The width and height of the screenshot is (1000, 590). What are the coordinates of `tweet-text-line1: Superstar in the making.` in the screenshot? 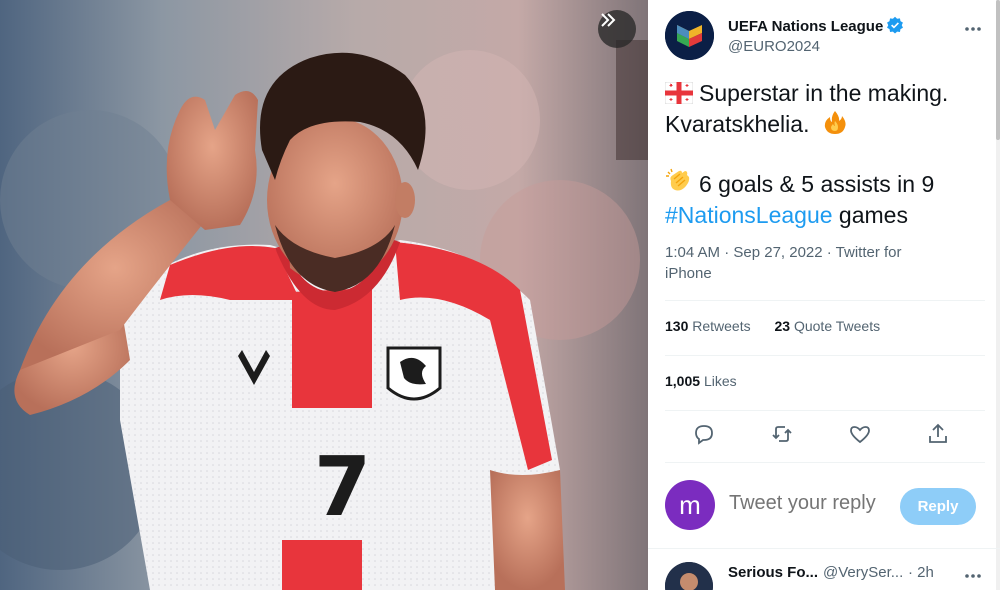 It's located at (824, 93).